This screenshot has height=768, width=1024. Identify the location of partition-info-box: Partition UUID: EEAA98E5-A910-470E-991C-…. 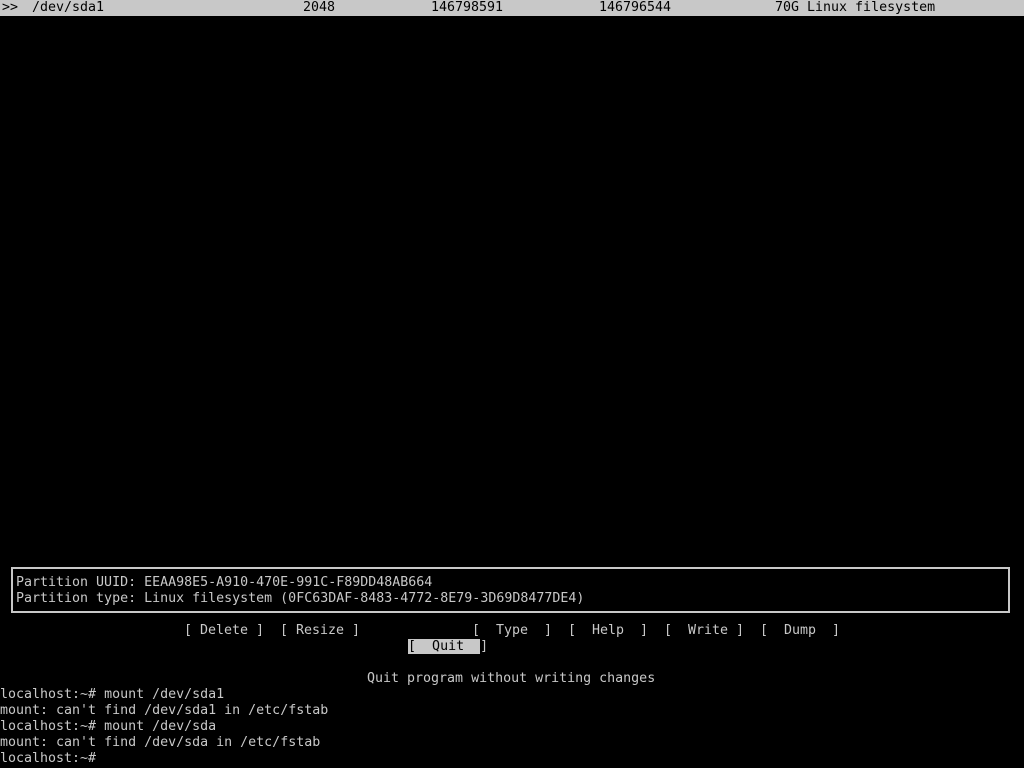
(510, 590).